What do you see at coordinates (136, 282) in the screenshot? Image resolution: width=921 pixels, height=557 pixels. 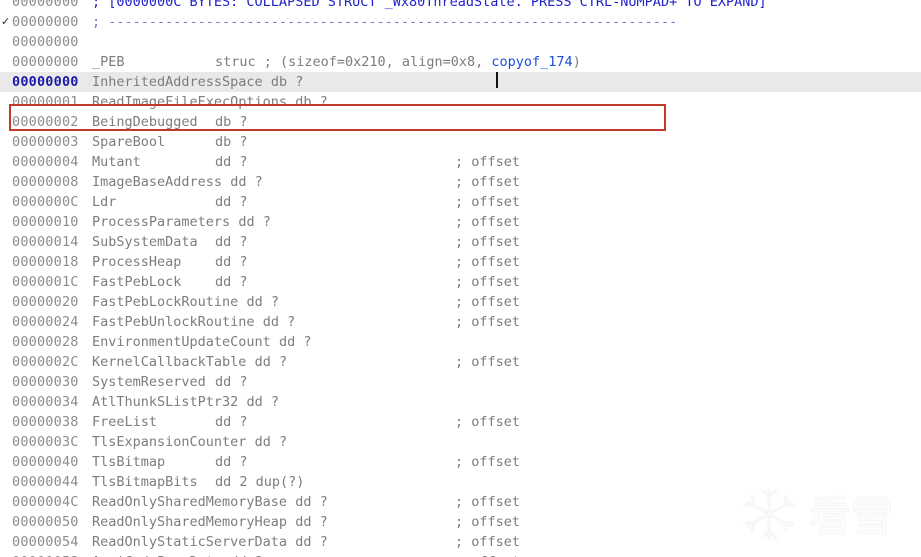 I see `field-name: FastPebLock` at bounding box center [136, 282].